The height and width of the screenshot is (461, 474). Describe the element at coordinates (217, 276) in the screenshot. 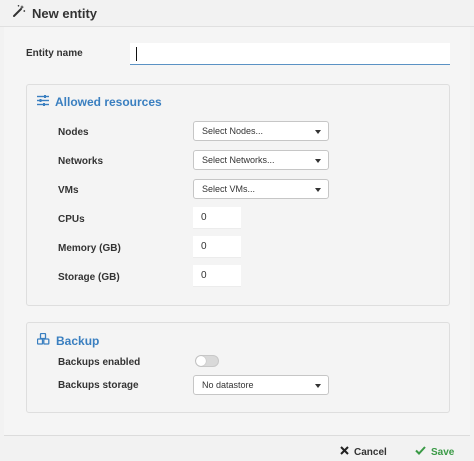

I see `storage-input` at that location.